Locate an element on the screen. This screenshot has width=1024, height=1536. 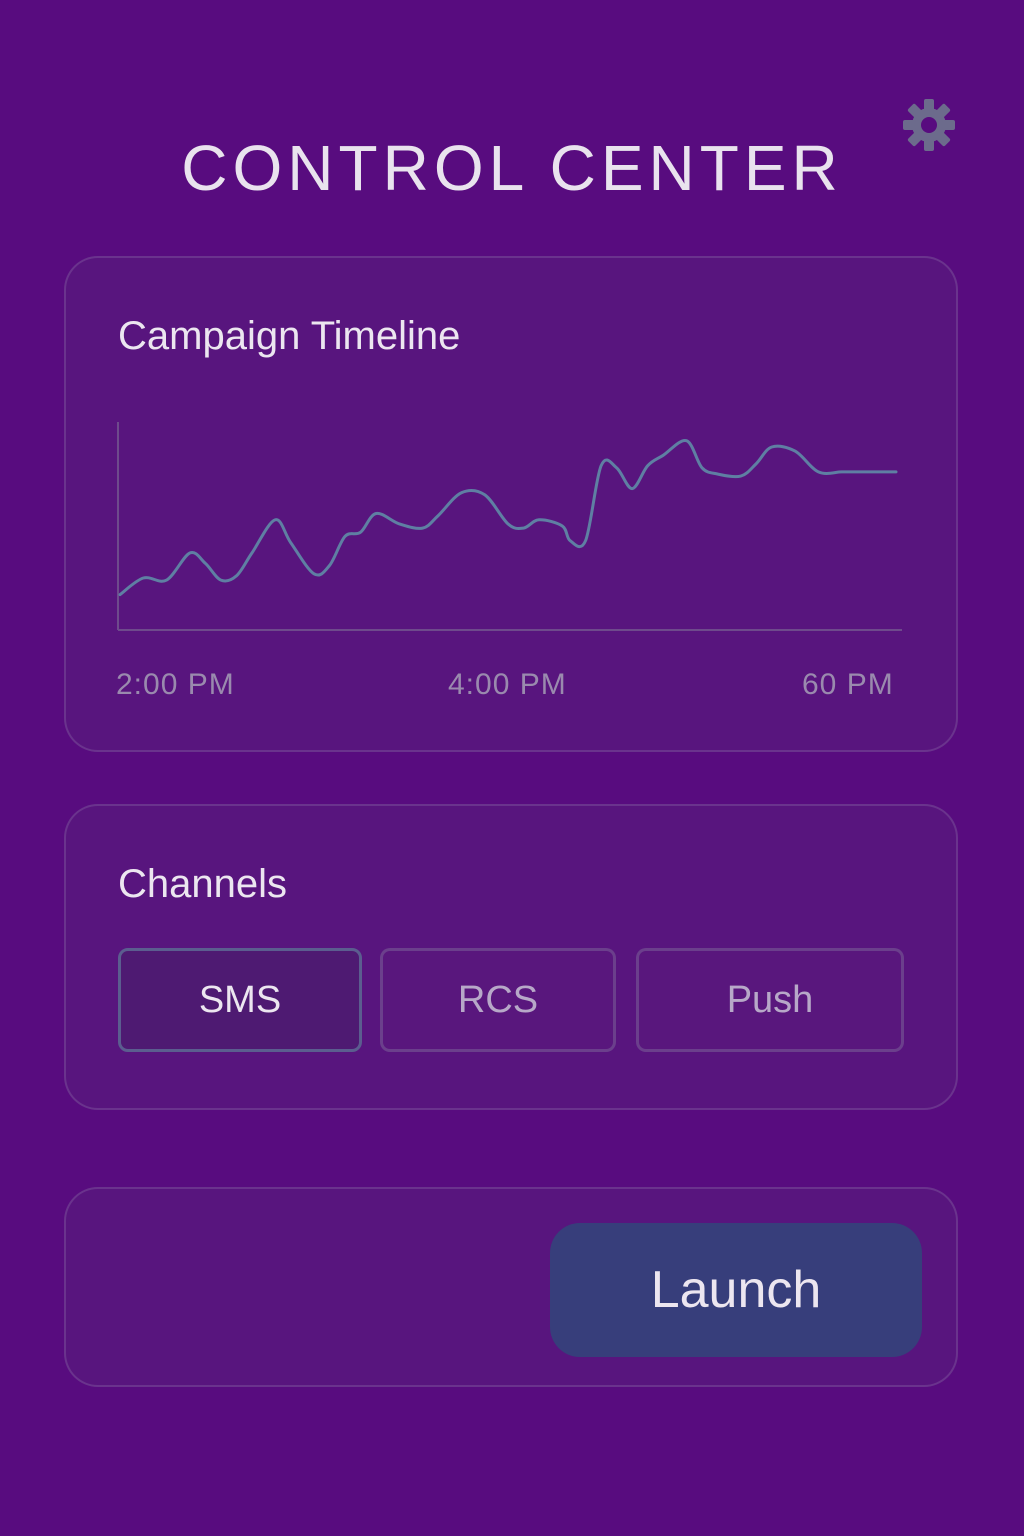
settings-button is located at coordinates (929, 125).